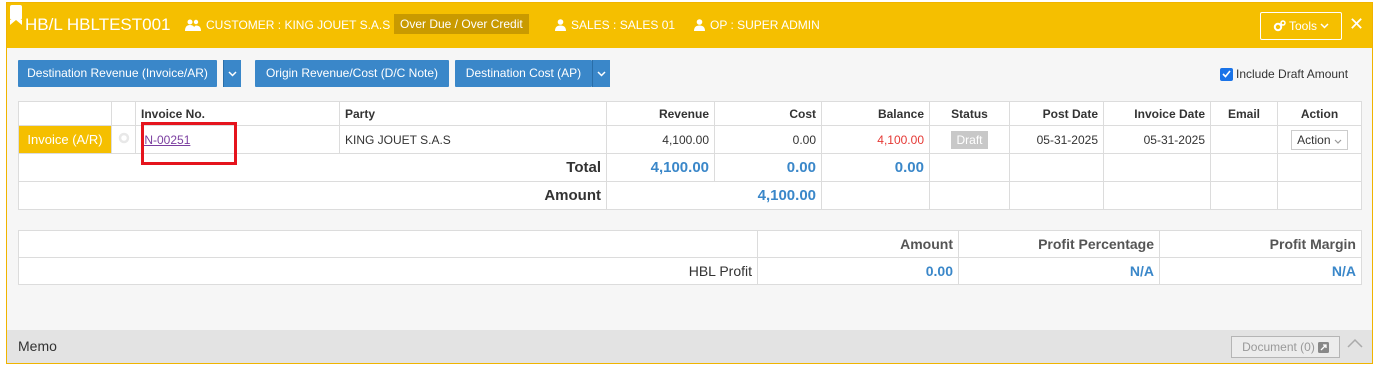  I want to click on total-revenue: 4,100.00, so click(660, 167).